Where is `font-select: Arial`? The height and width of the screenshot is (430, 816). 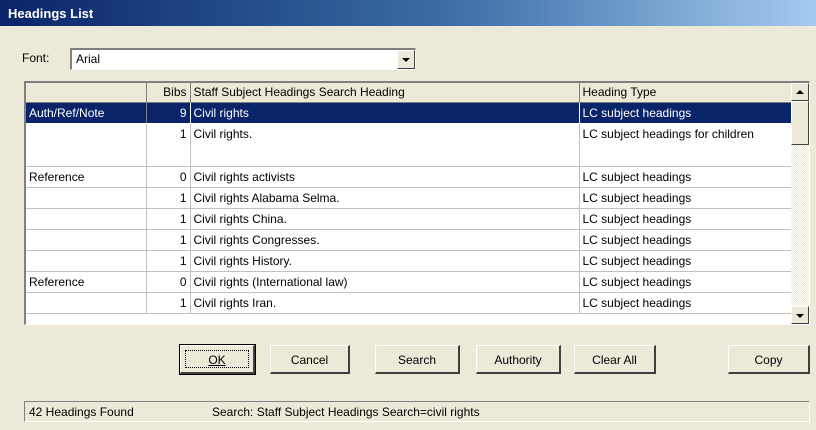 font-select: Arial is located at coordinates (243, 59).